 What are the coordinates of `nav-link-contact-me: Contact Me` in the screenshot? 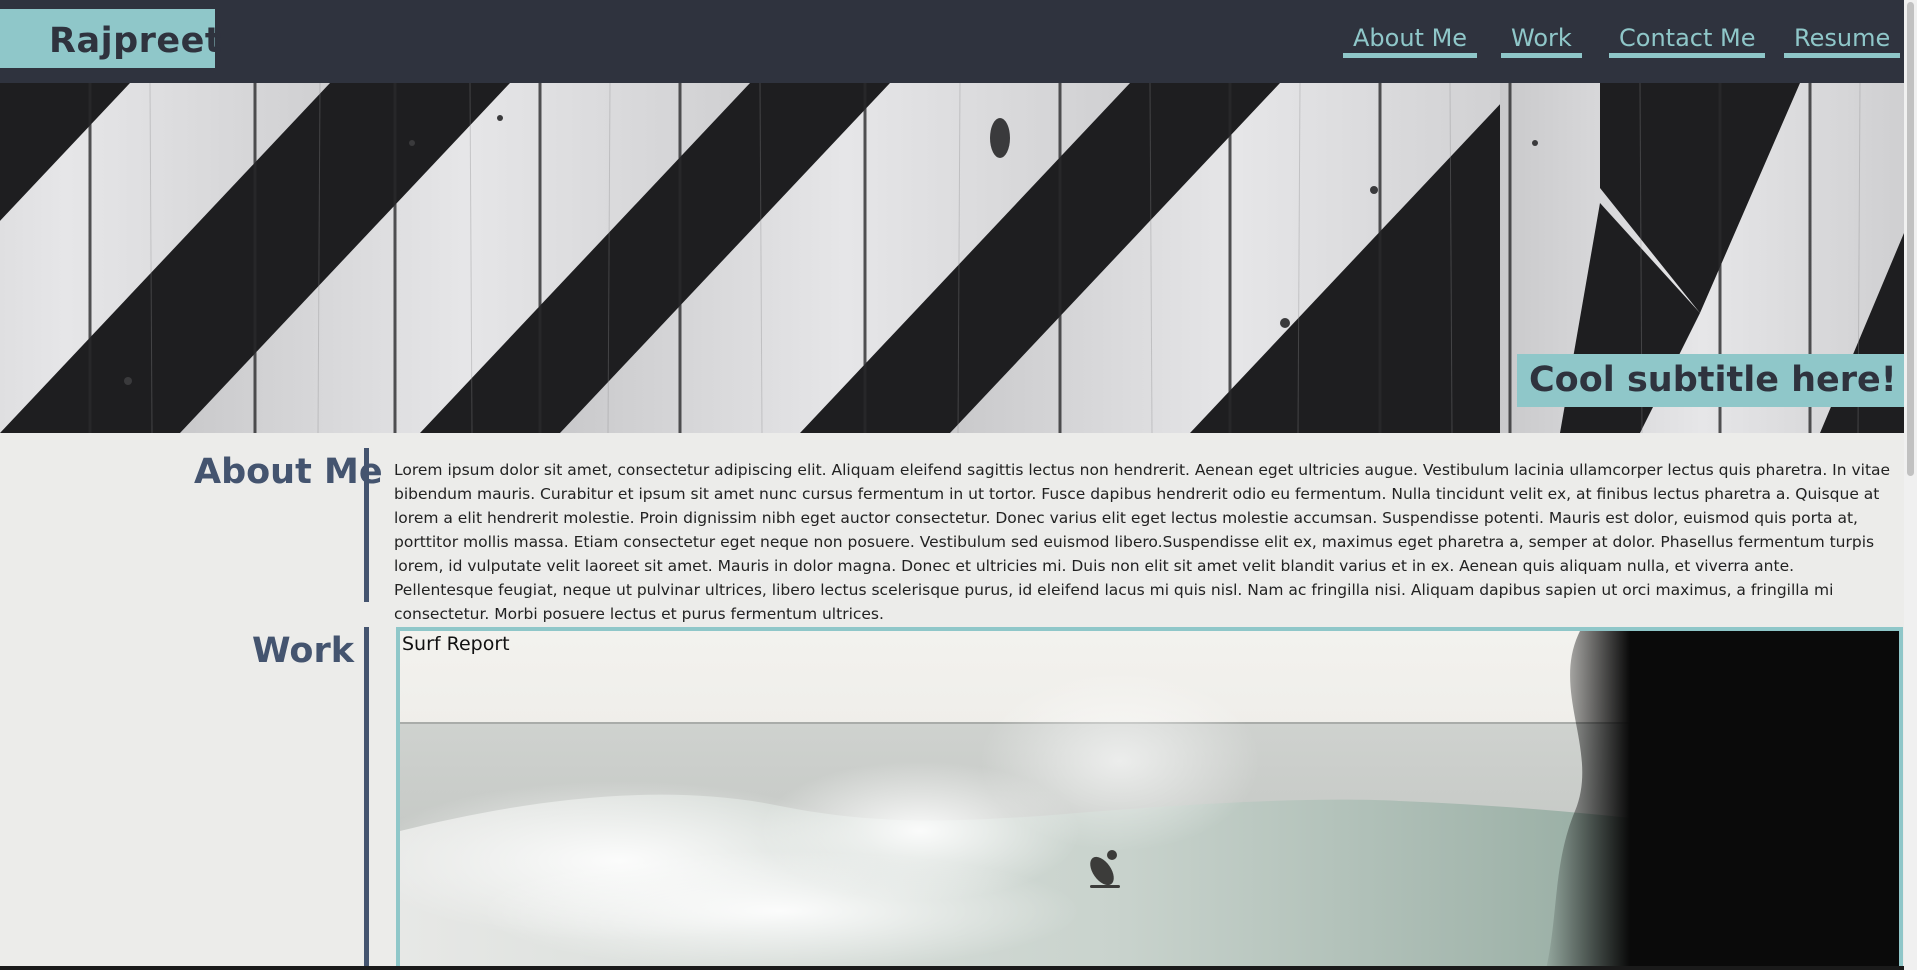 It's located at (1687, 41).